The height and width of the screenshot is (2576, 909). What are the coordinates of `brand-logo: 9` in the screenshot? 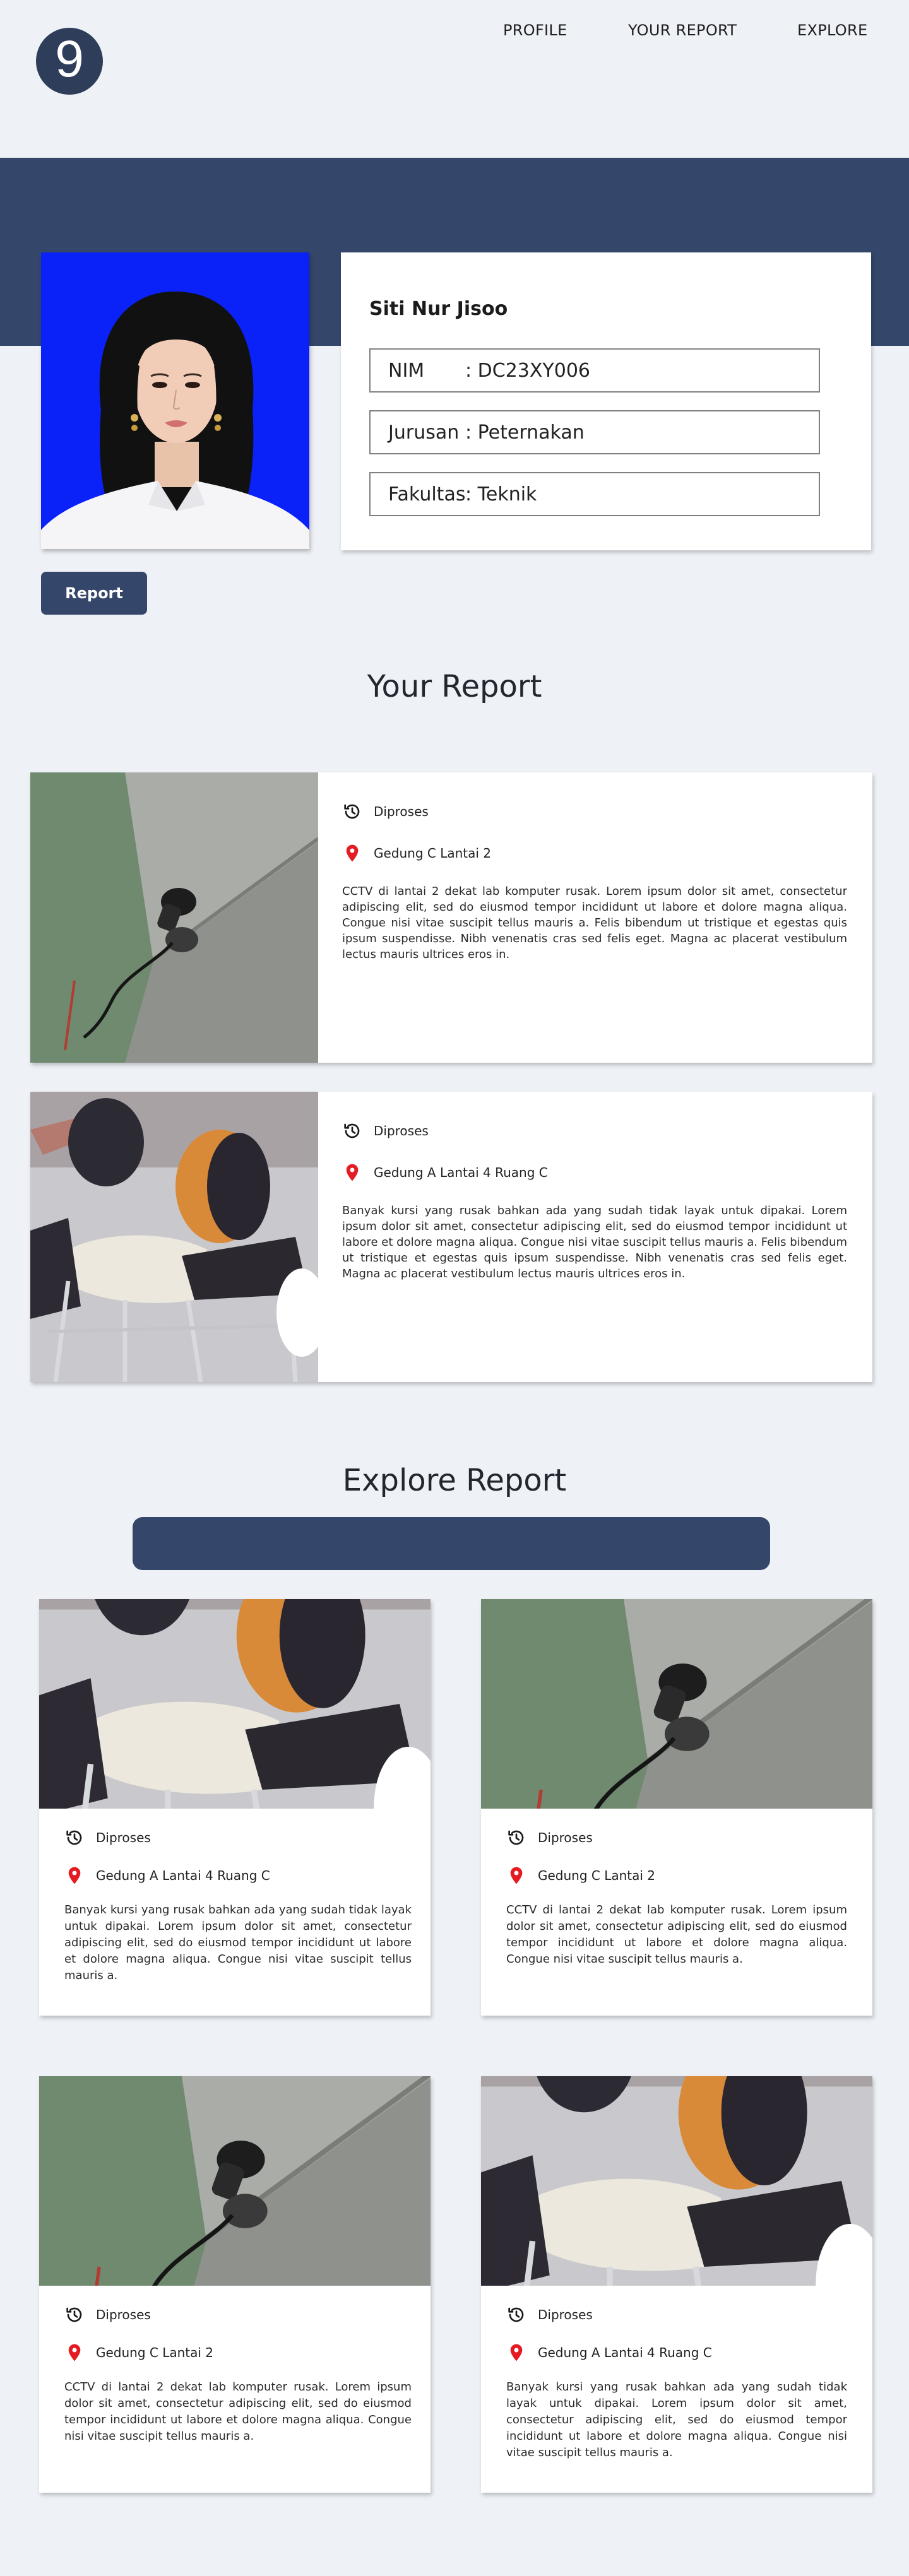 It's located at (69, 62).